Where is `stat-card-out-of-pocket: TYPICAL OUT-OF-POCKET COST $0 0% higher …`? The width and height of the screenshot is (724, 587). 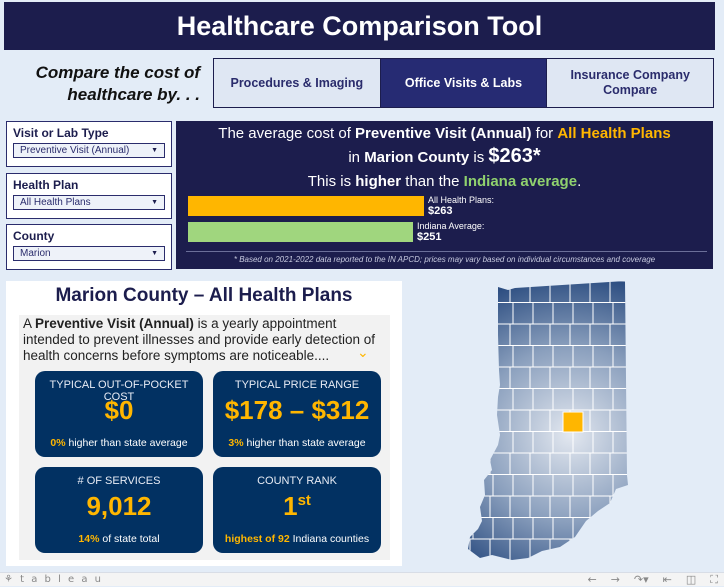
stat-card-out-of-pocket: TYPICAL OUT-OF-POCKET COST $0 0% higher … is located at coordinates (119, 414).